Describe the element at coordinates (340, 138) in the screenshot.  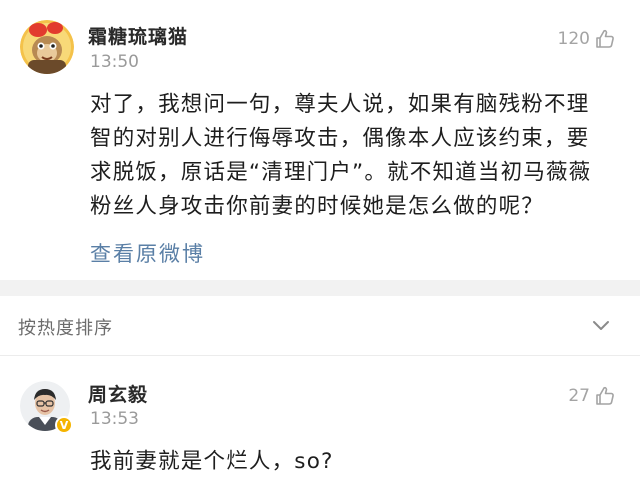
I see `post-body-line: 智的对别人进行侮辱攻击，偶像本人应该约束，要` at that location.